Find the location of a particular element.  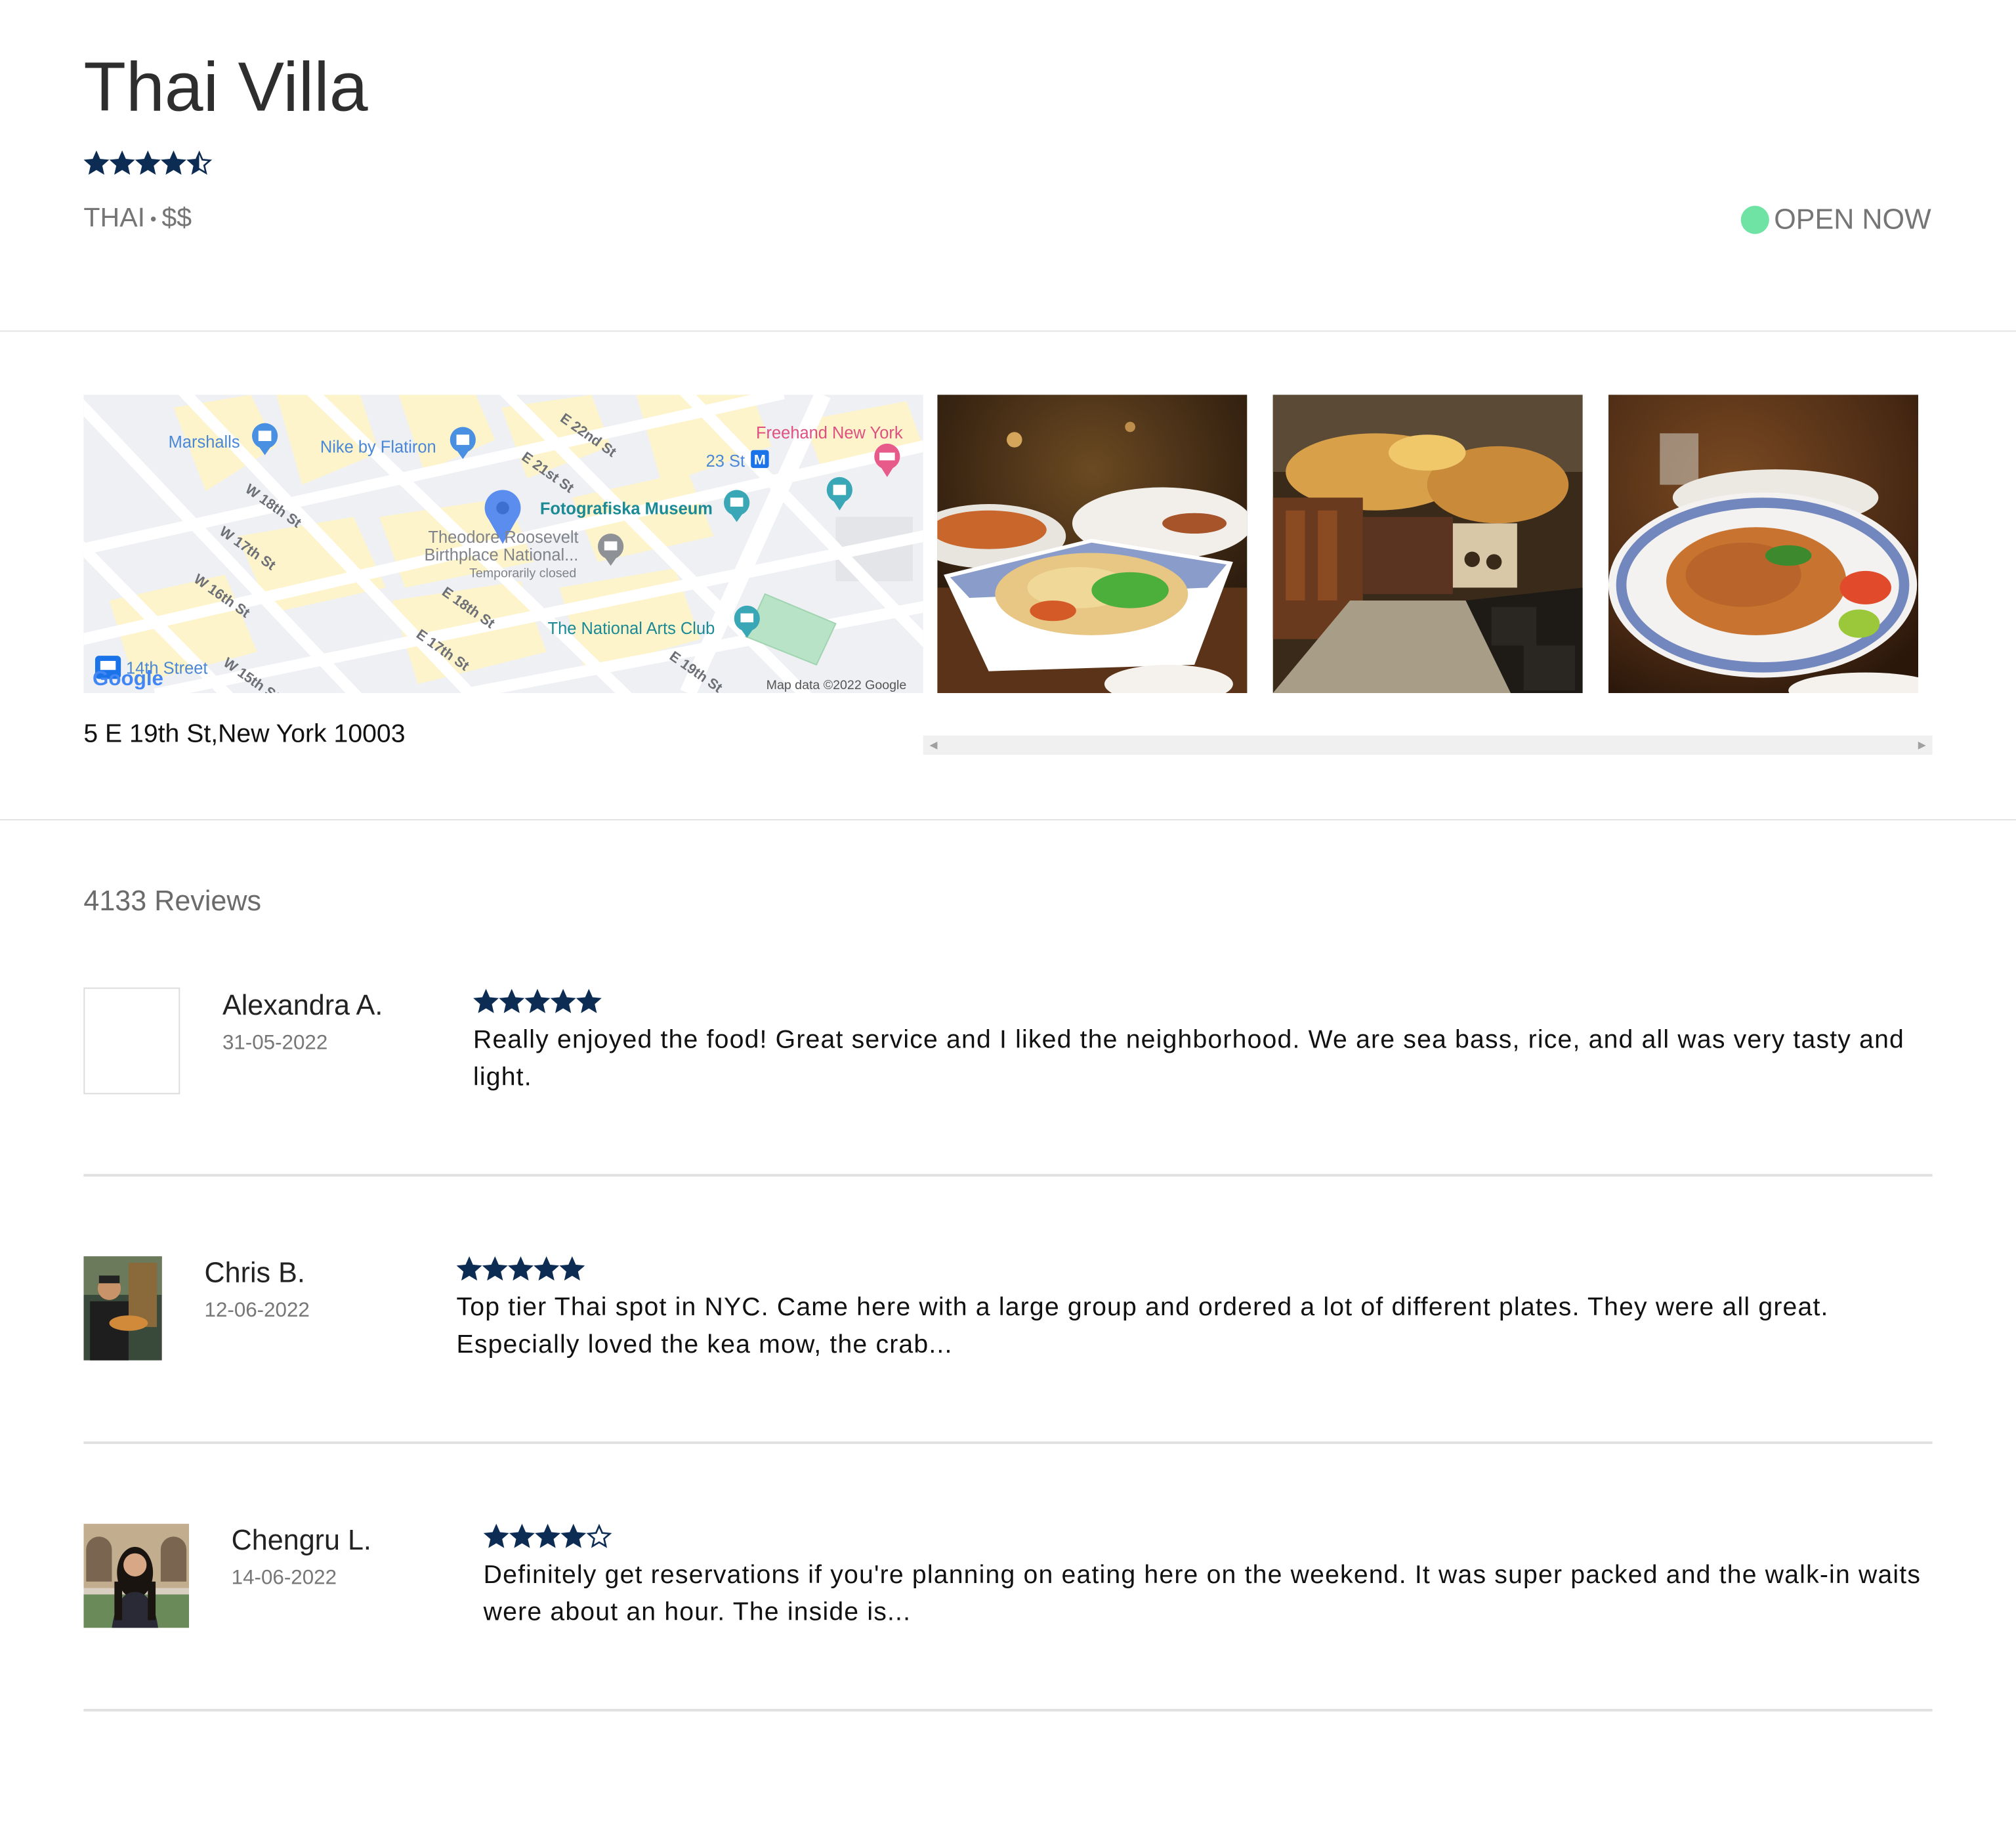

restaurant-meta: THAI • $$ is located at coordinates (137, 218).